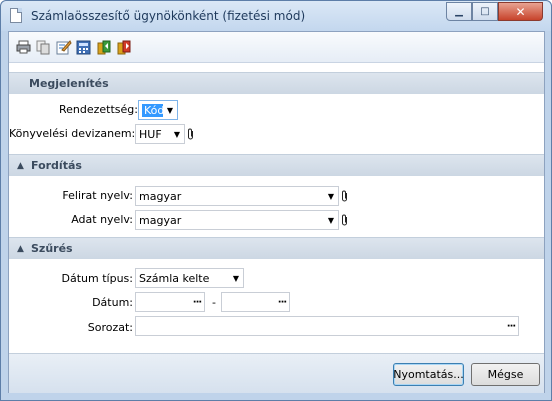  I want to click on maximize-icon: □, so click(485, 11).